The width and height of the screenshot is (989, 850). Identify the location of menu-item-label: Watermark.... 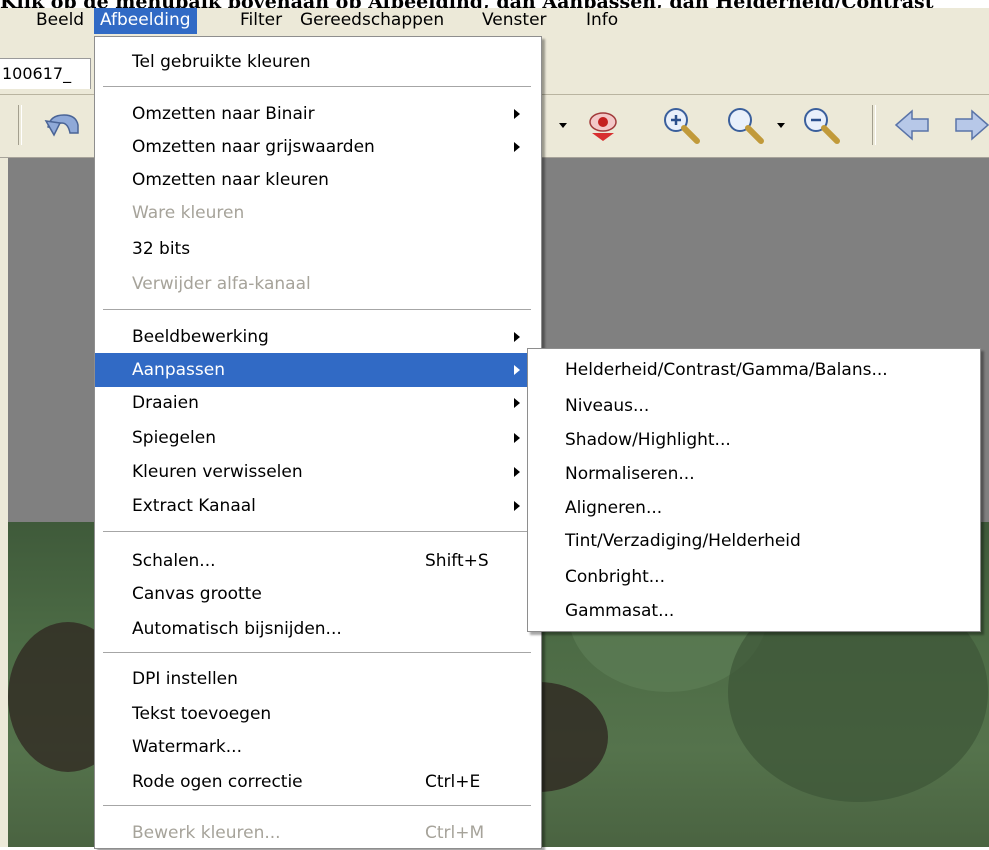
(187, 747).